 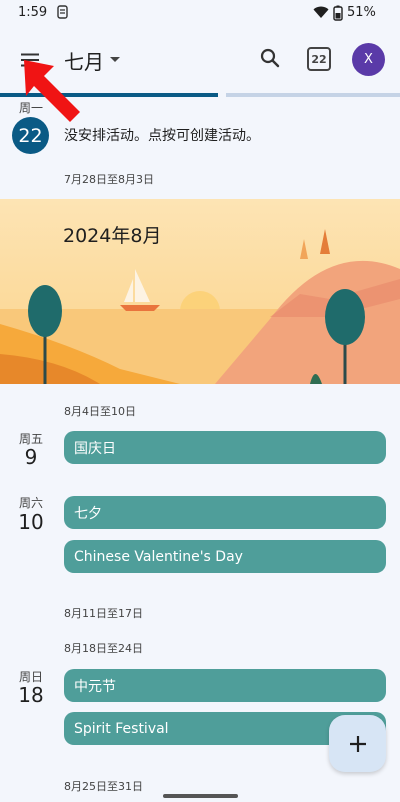 I want to click on event-chip: 国庆日, so click(x=225, y=447).